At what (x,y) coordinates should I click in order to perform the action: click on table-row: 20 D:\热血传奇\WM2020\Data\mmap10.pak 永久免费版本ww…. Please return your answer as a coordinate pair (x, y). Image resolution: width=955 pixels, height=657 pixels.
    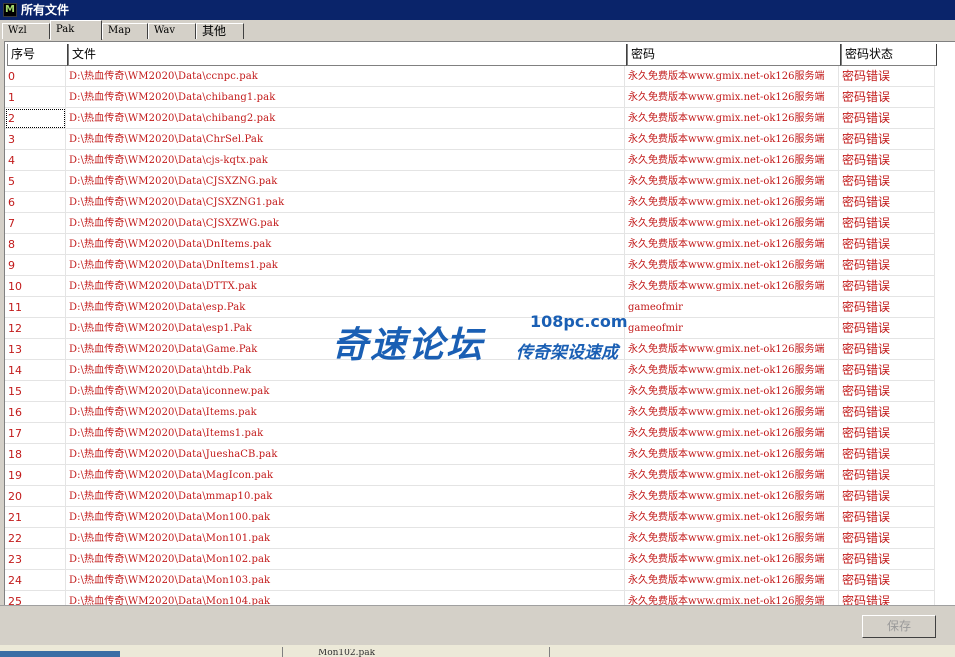
    Looking at the image, I should click on (475, 496).